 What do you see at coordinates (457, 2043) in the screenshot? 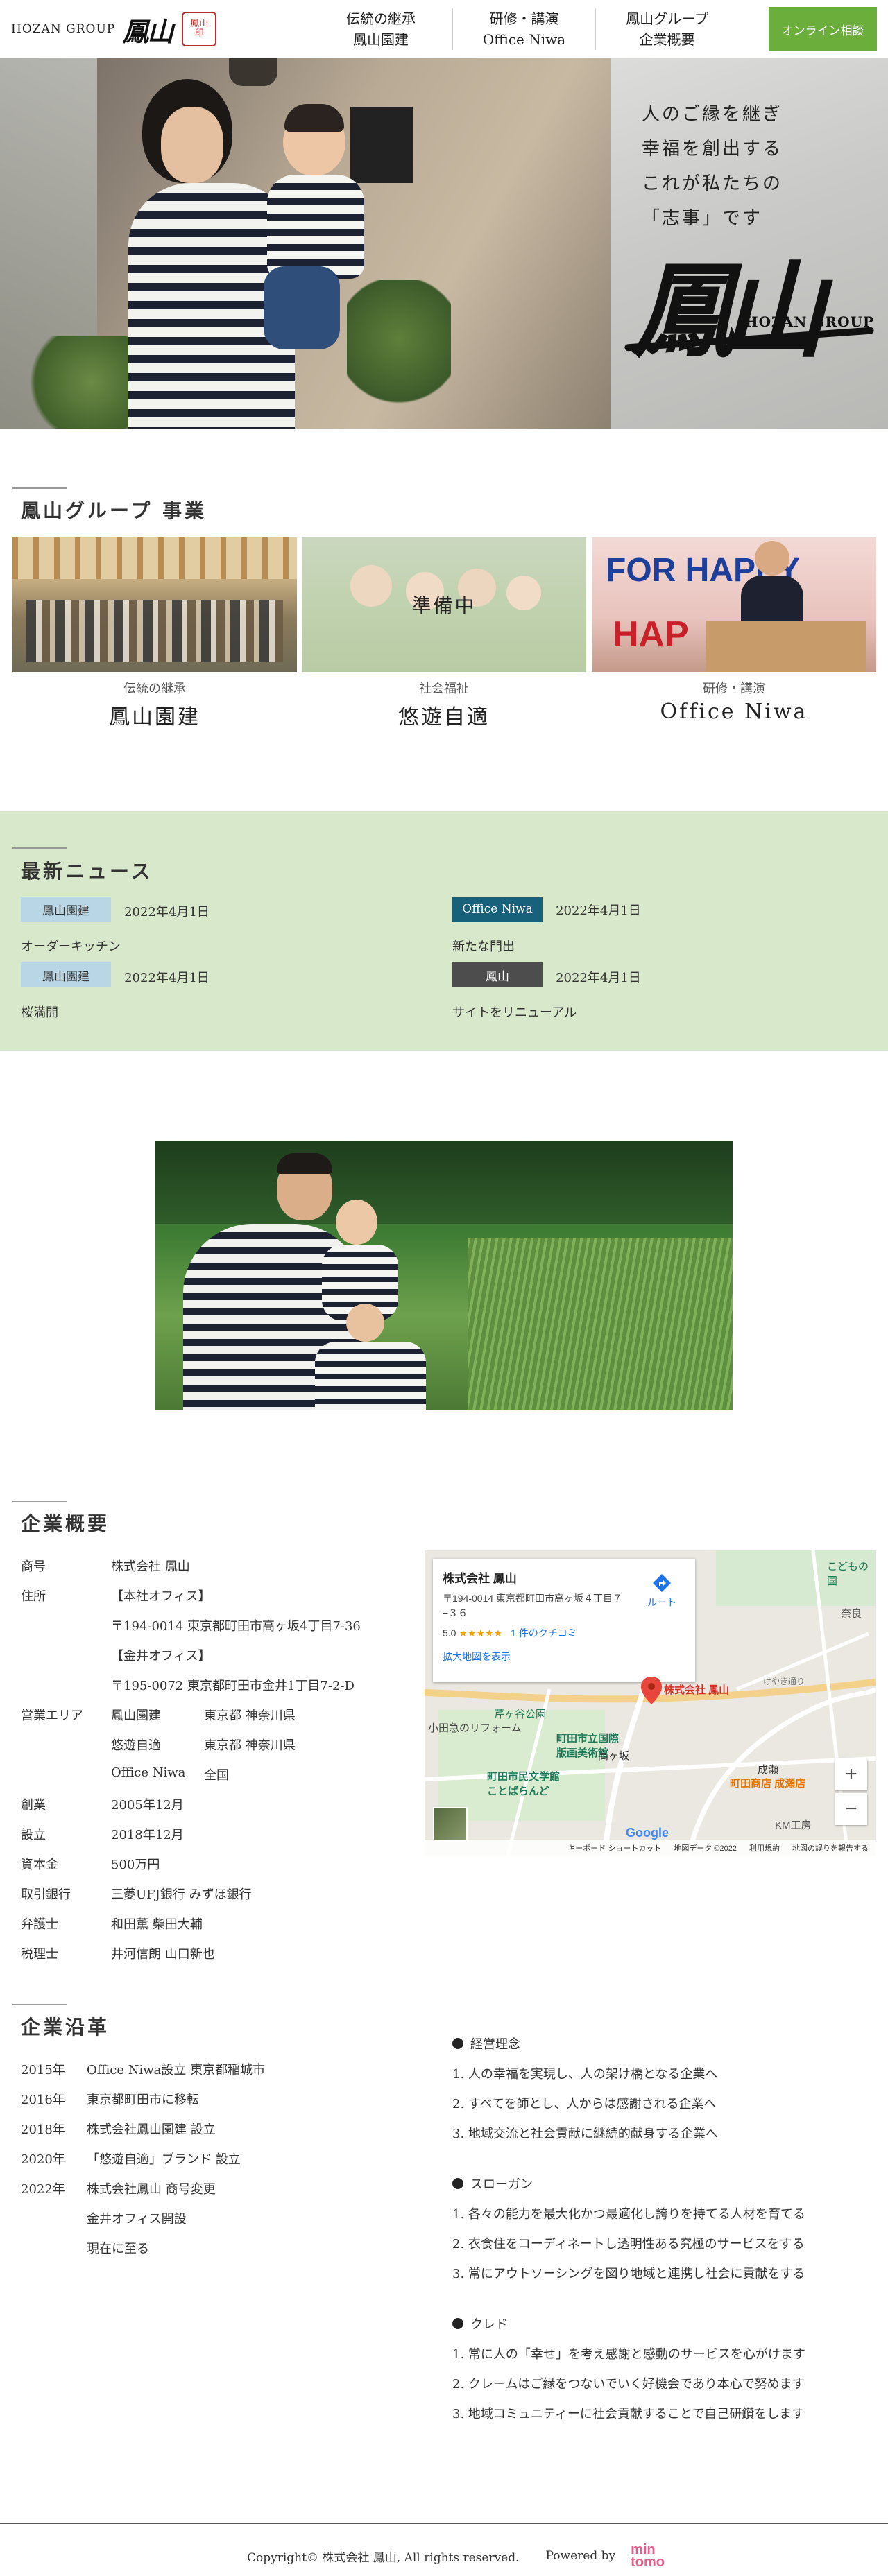
I see `bullet-icon` at bounding box center [457, 2043].